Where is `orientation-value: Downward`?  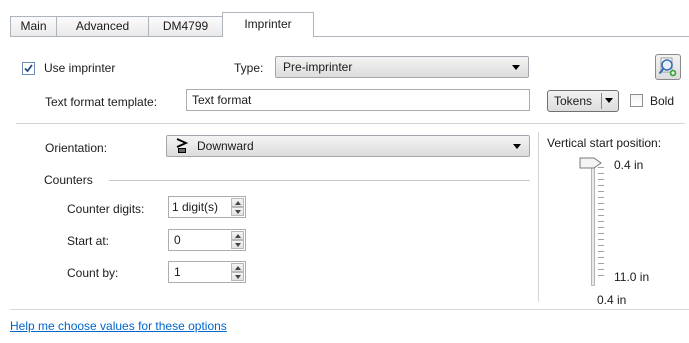
orientation-value: Downward is located at coordinates (225, 146).